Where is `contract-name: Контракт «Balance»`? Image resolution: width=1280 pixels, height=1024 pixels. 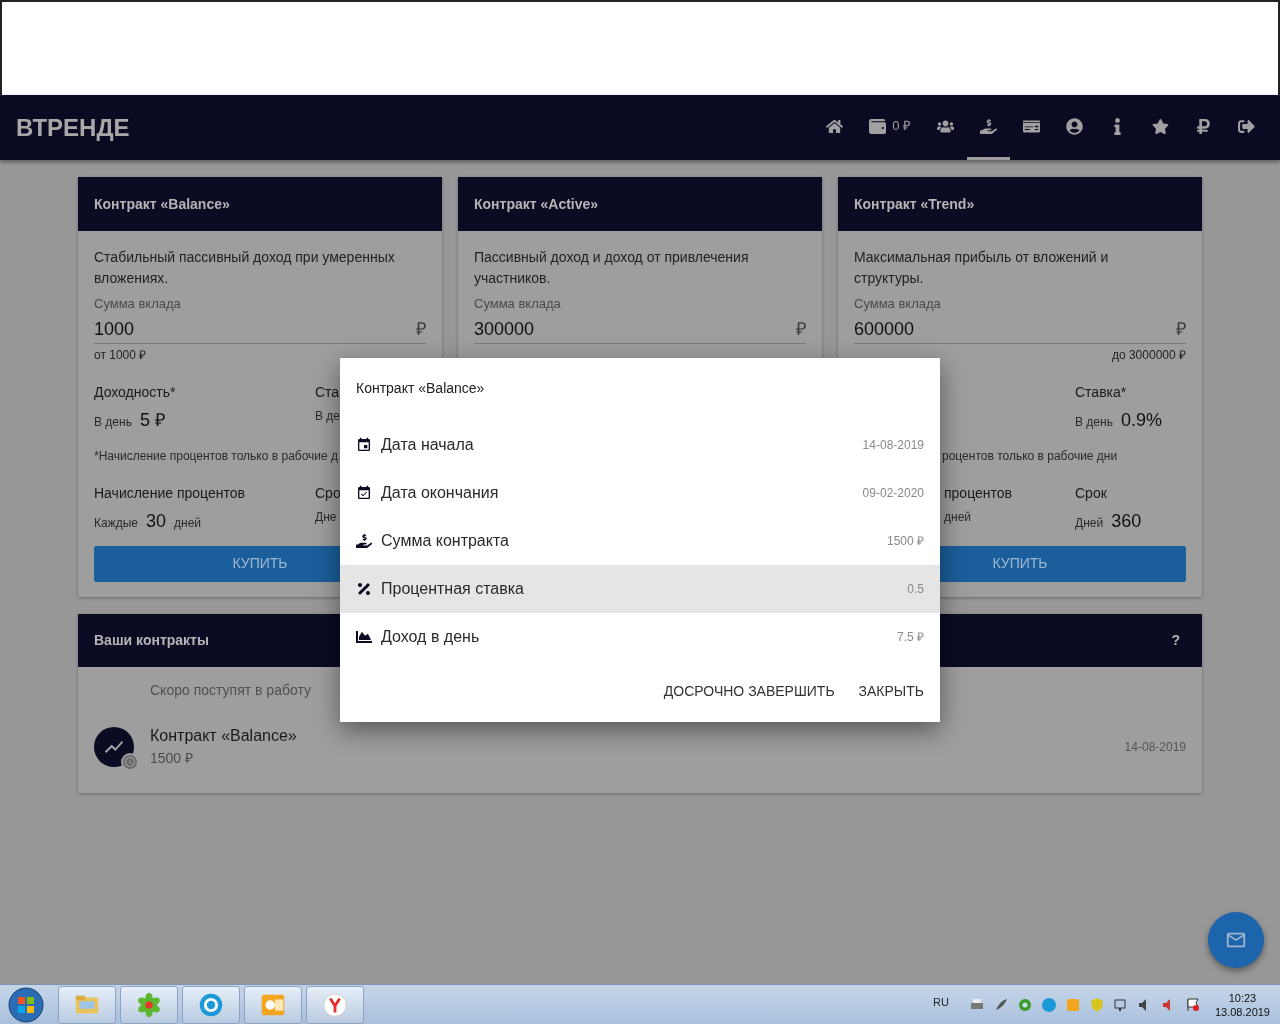
contract-name: Контракт «Balance» is located at coordinates (224, 736).